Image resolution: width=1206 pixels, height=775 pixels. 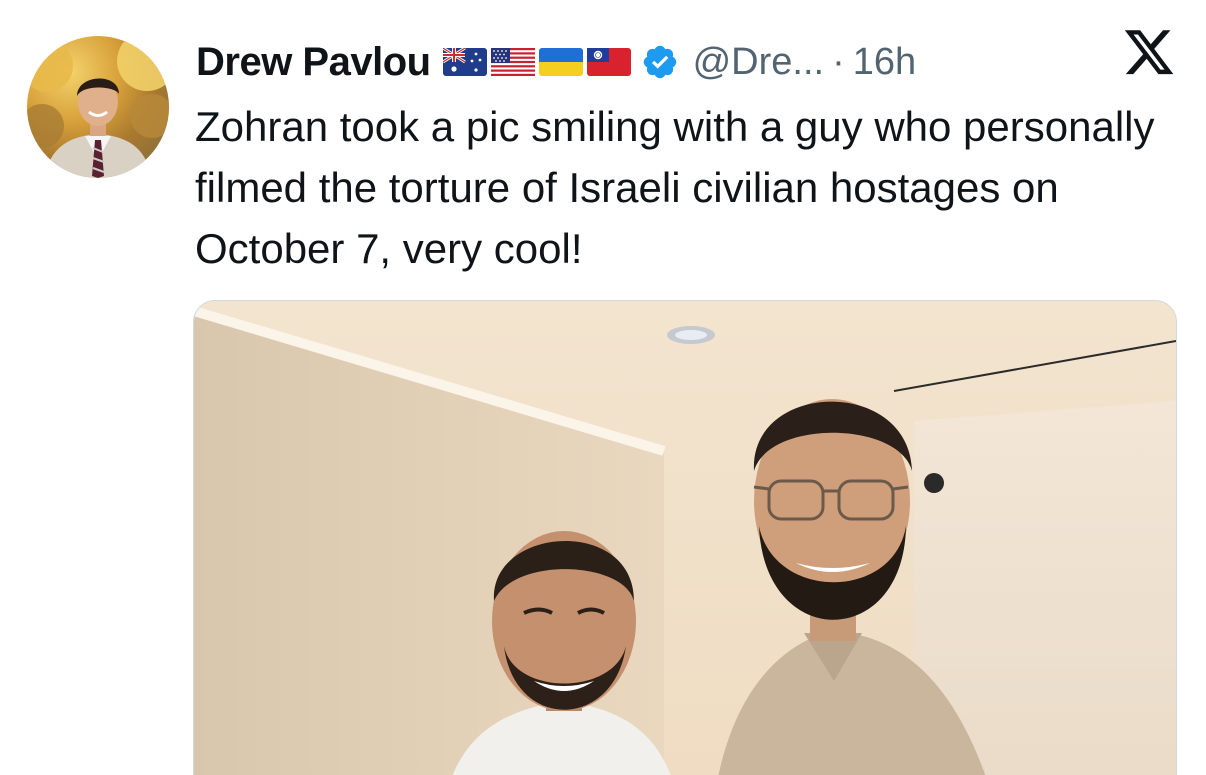 What do you see at coordinates (560, 62) in the screenshot?
I see `ukraine-flag-icon` at bounding box center [560, 62].